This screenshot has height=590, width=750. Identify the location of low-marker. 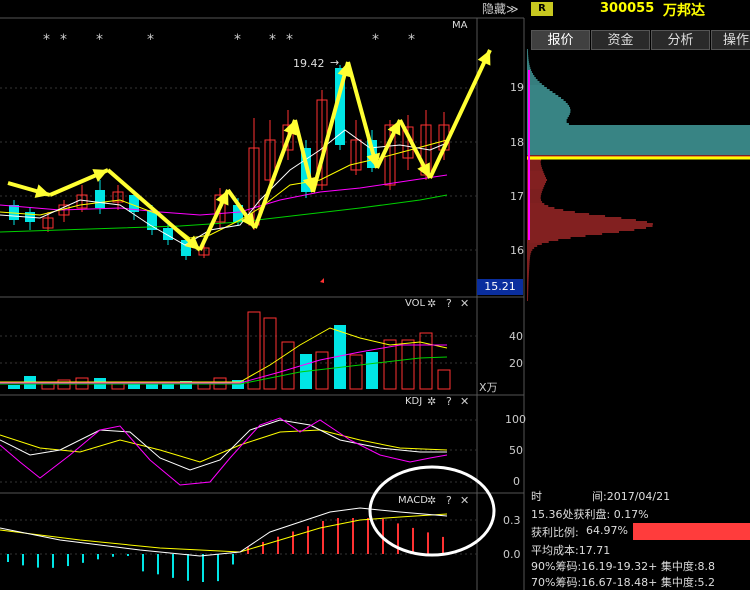
(322, 280).